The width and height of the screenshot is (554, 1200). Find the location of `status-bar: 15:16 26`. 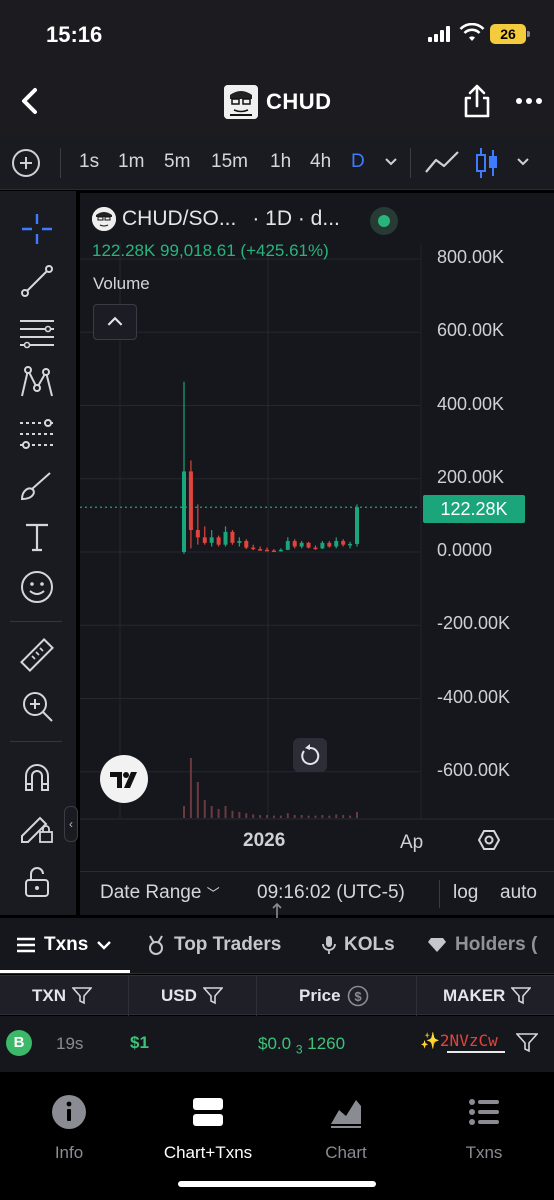

status-bar: 15:16 26 is located at coordinates (277, 34).